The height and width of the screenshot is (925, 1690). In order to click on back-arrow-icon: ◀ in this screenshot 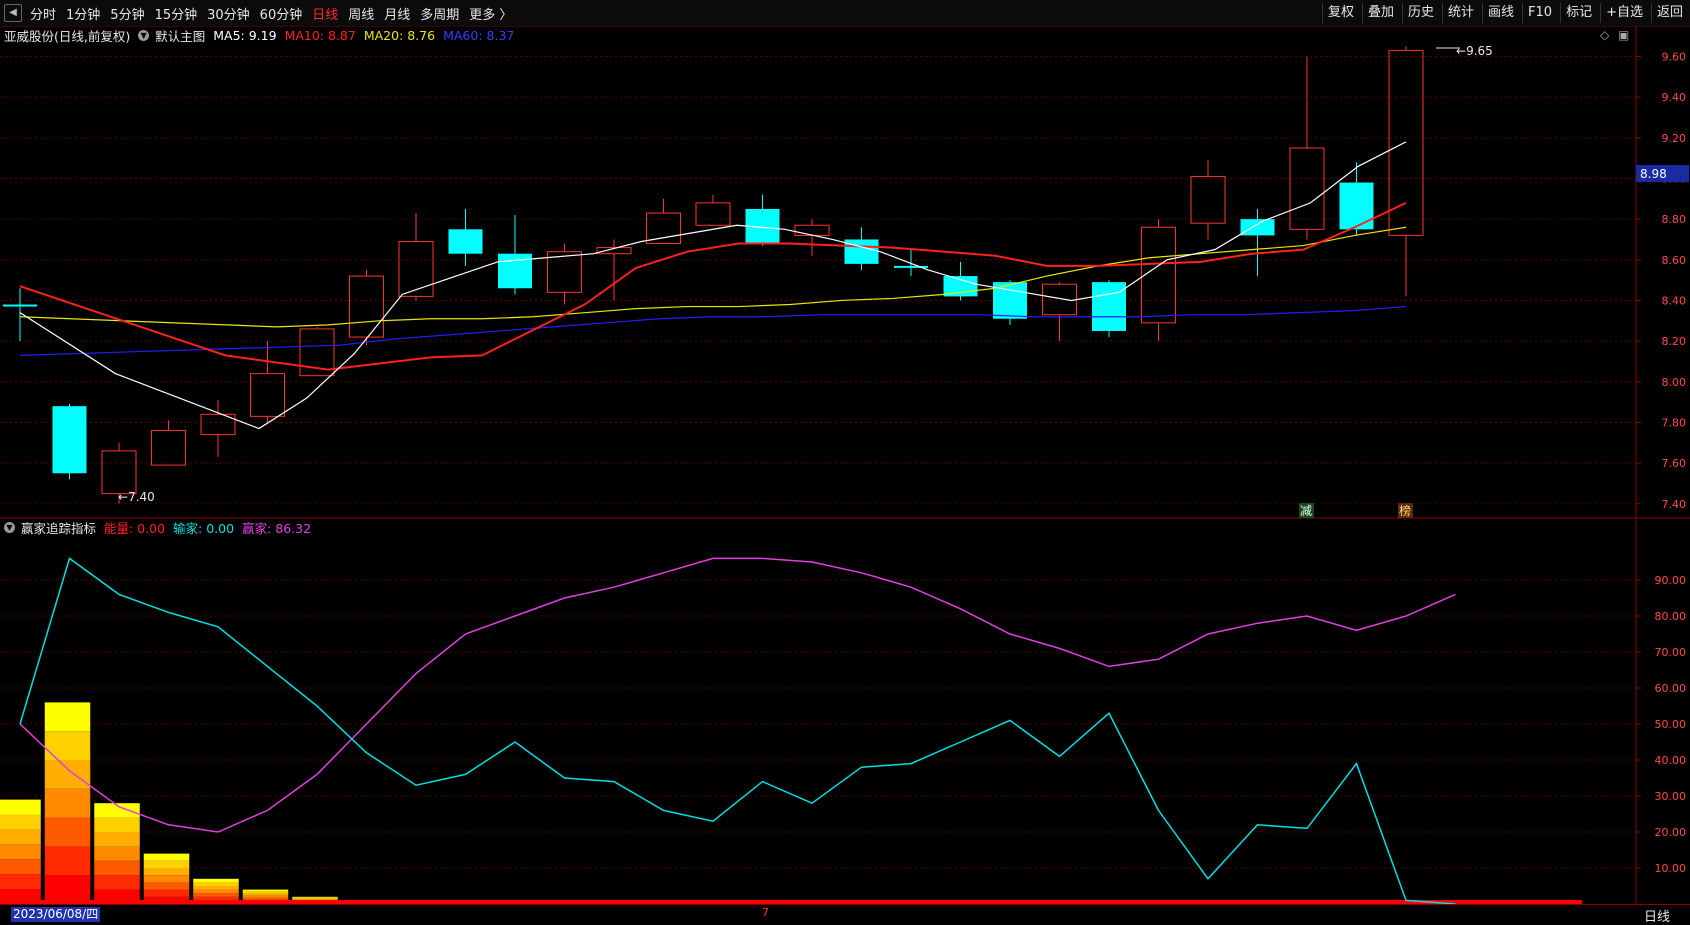, I will do `click(13, 13)`.